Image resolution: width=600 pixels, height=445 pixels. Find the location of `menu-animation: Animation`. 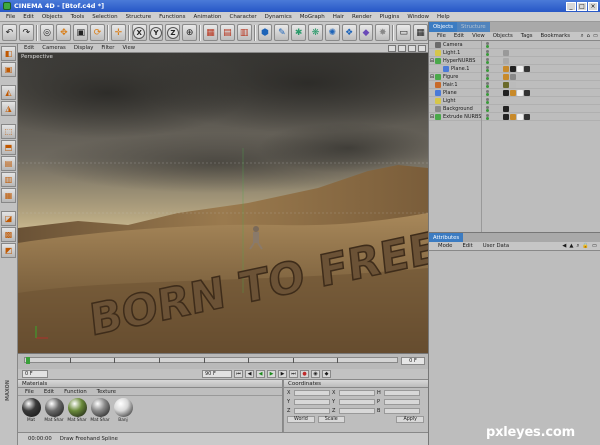

menu-animation: Animation is located at coordinates (207, 17).